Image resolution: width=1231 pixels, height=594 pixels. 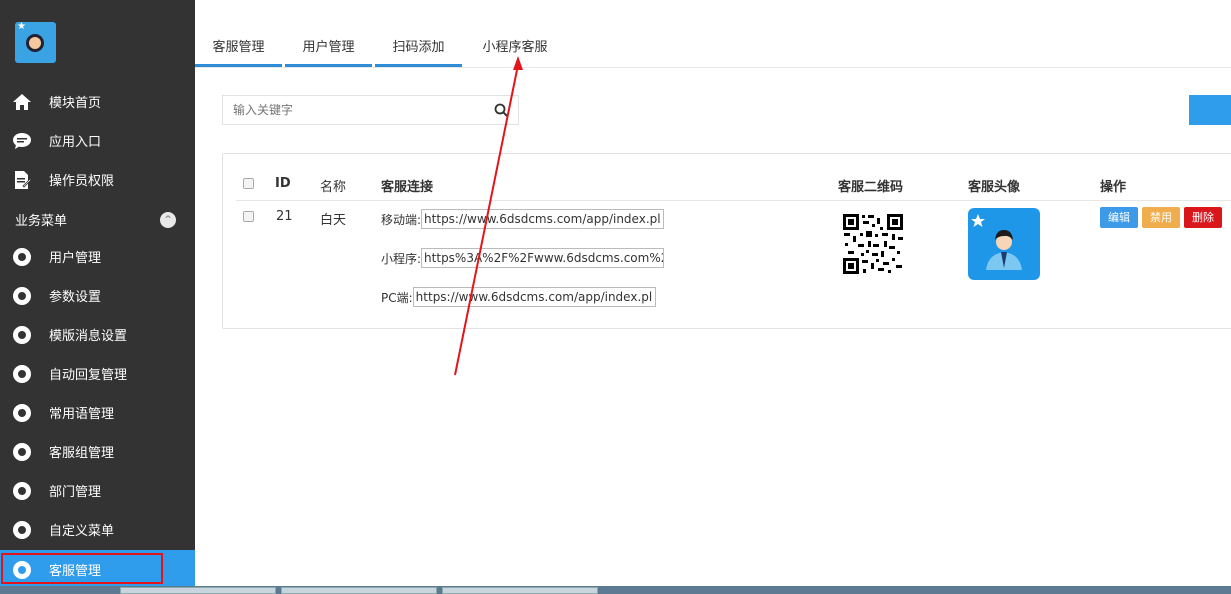 I want to click on section-title: 业务菜单, so click(x=41, y=221).